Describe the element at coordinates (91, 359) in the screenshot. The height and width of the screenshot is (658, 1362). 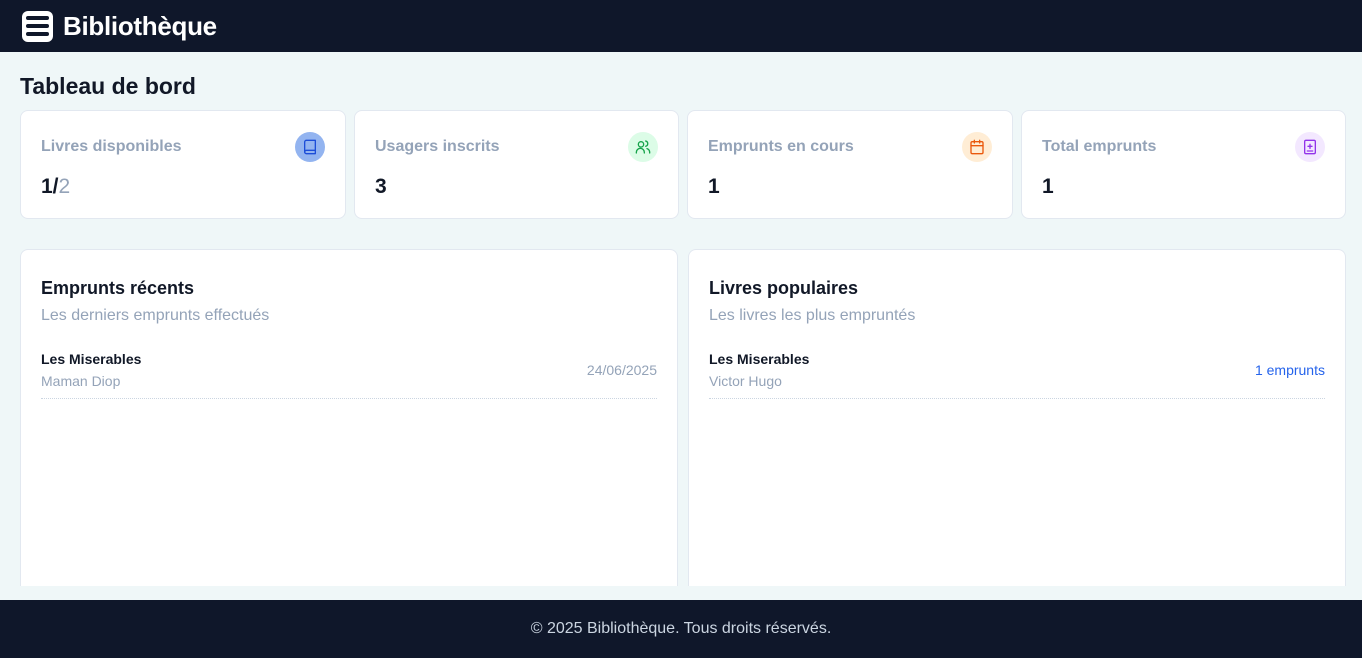
I see `loan-book-title: Les Miserables` at that location.